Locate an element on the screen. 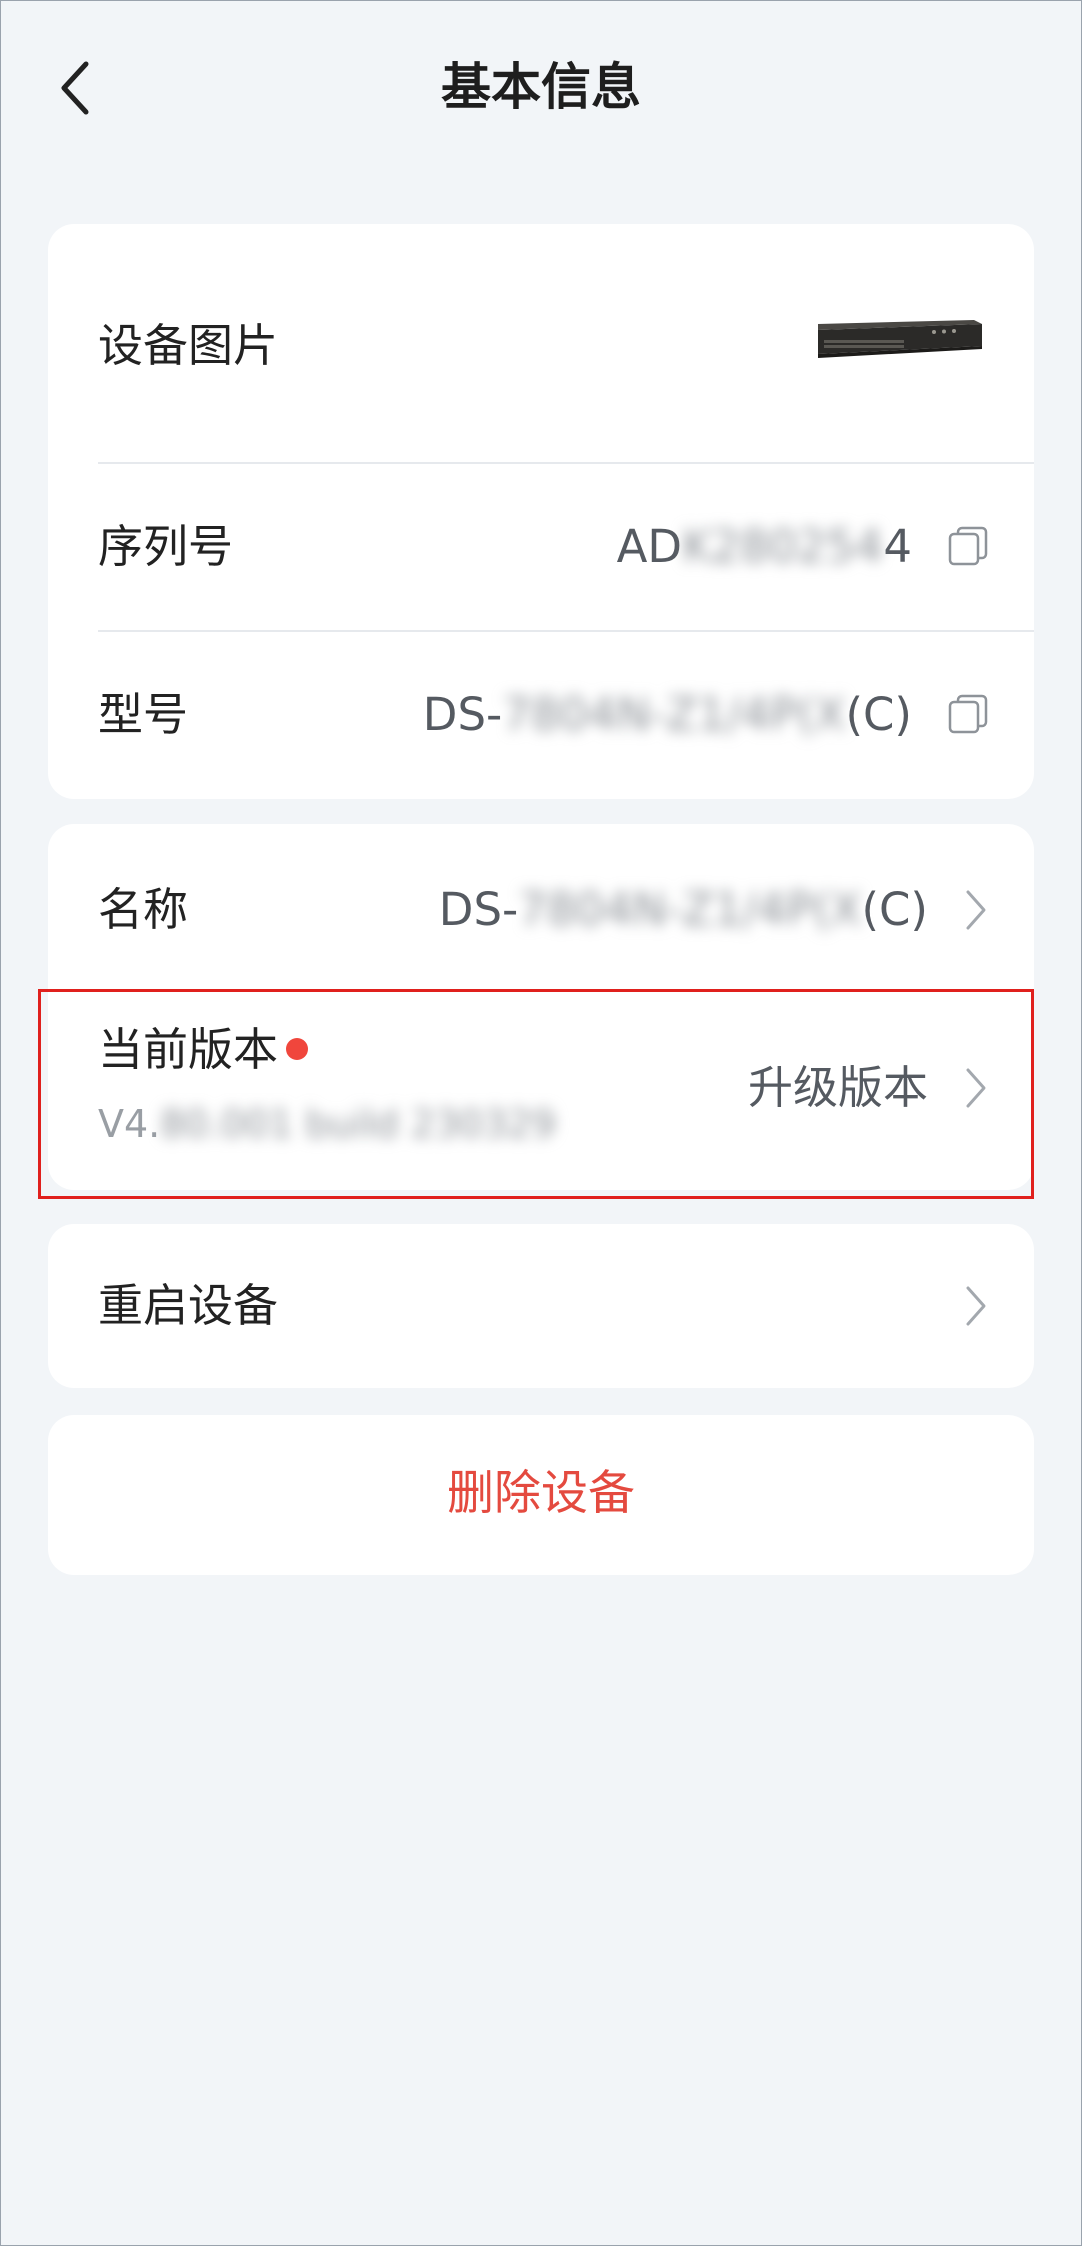  model-row: 型号 DS-7804N-Z1/4P(X(C) is located at coordinates (541, 715).